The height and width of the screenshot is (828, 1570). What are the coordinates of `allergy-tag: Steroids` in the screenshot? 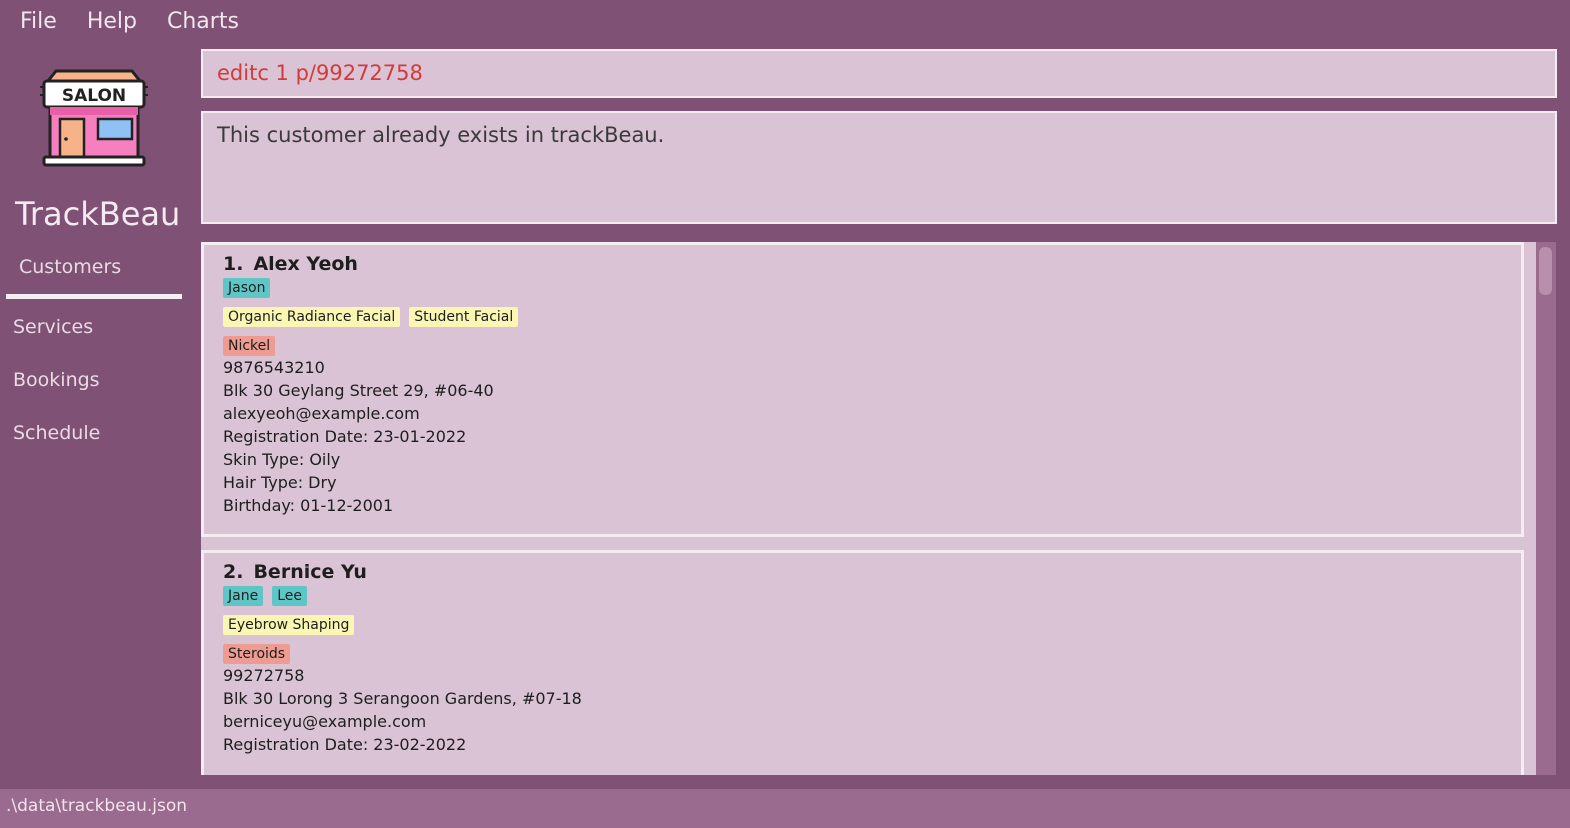 It's located at (257, 654).